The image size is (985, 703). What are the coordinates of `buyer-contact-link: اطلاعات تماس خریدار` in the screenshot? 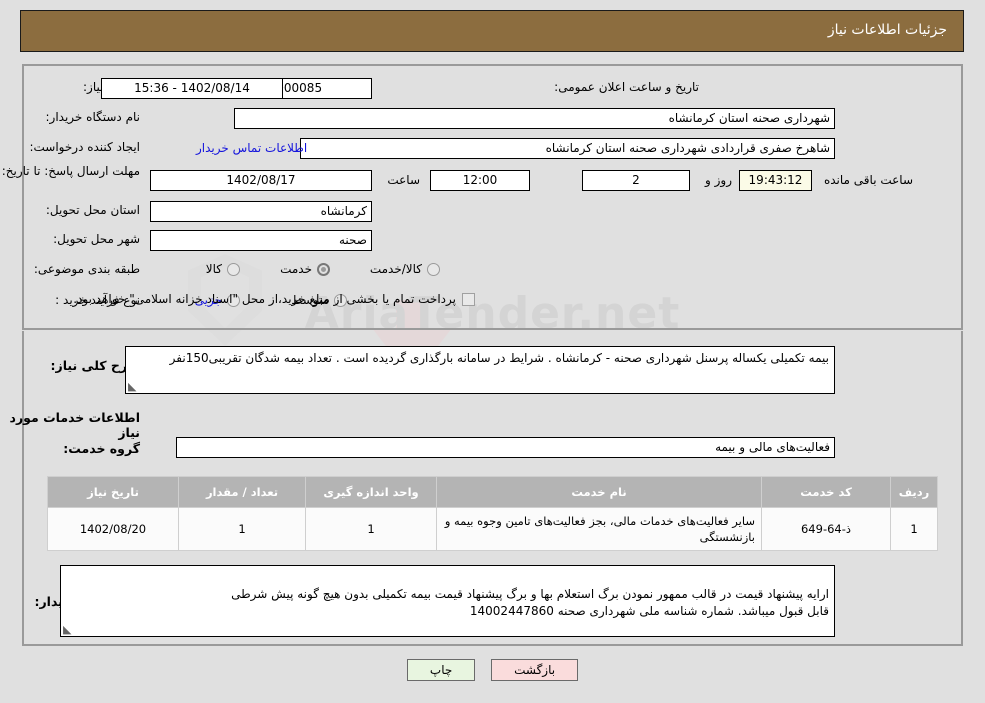 It's located at (251, 148).